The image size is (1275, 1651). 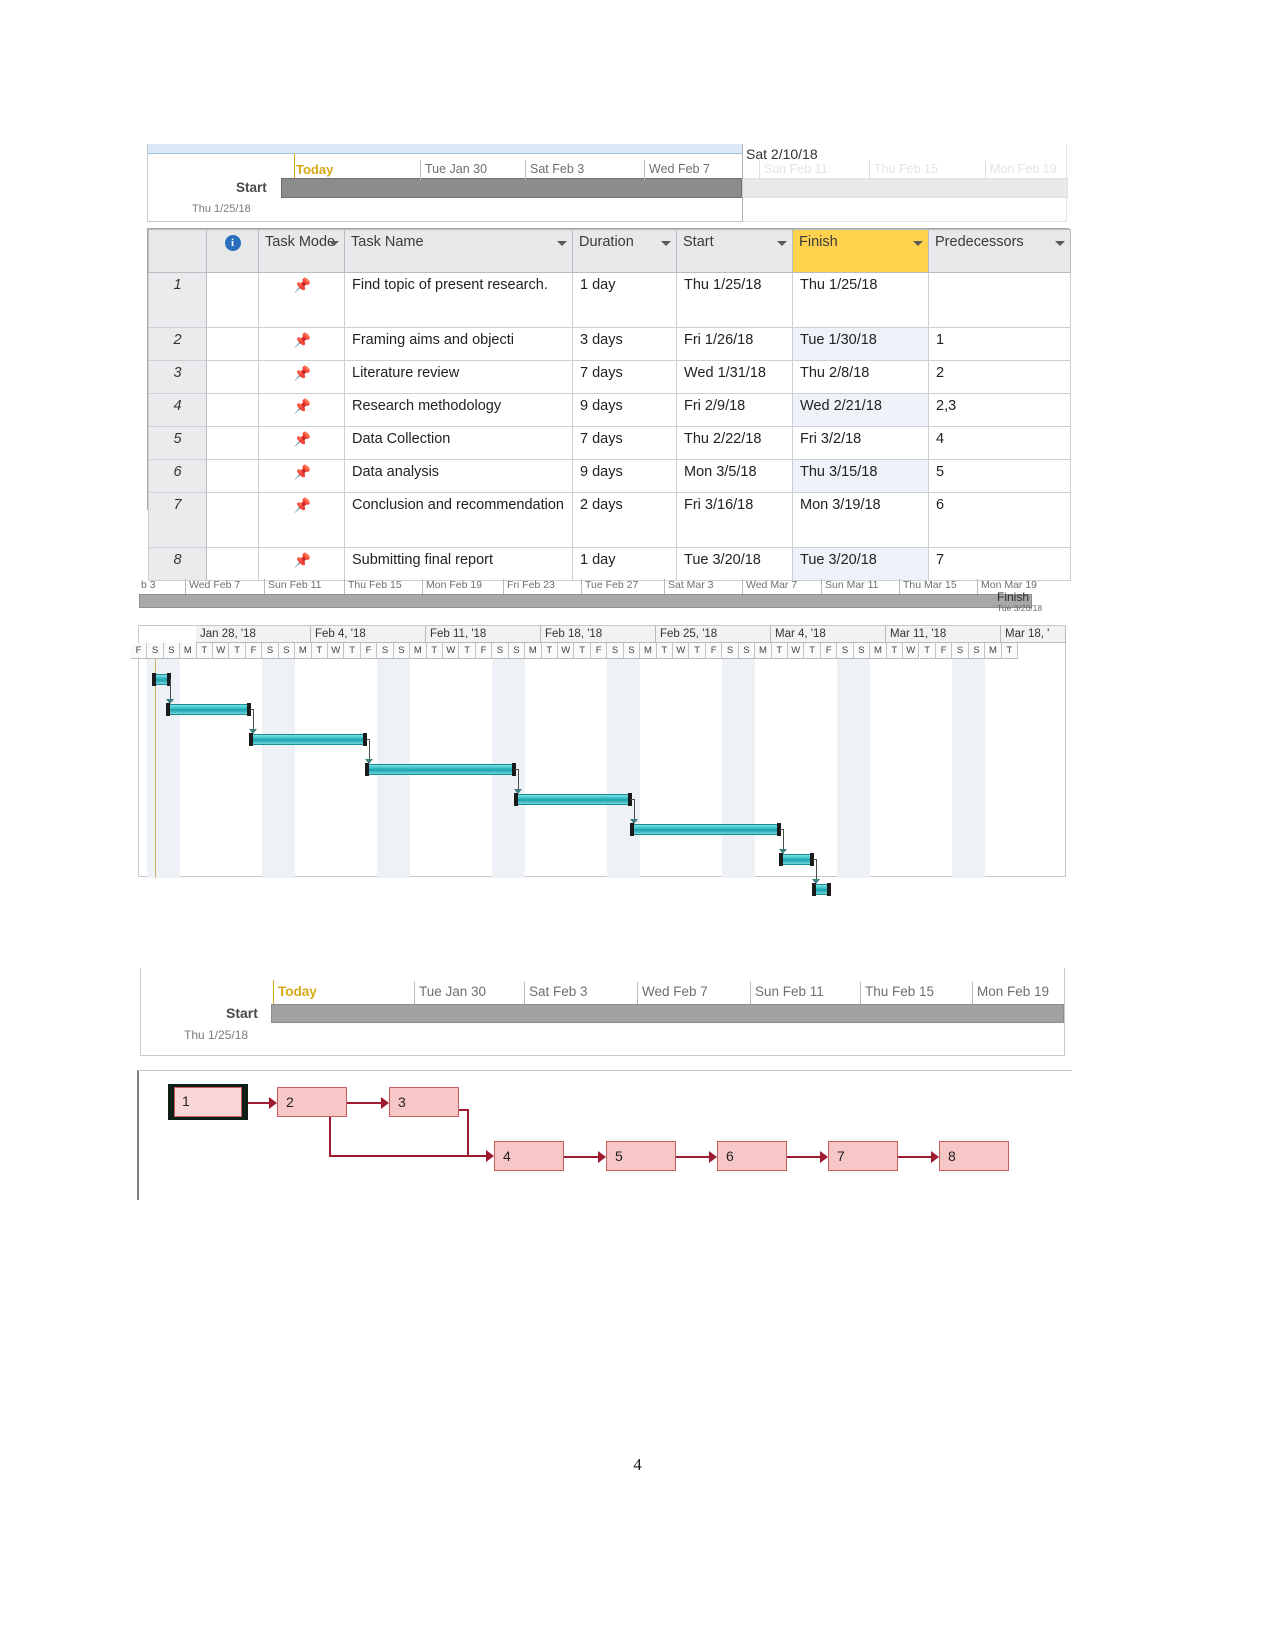 I want to click on network-node: 6, so click(x=752, y=1156).